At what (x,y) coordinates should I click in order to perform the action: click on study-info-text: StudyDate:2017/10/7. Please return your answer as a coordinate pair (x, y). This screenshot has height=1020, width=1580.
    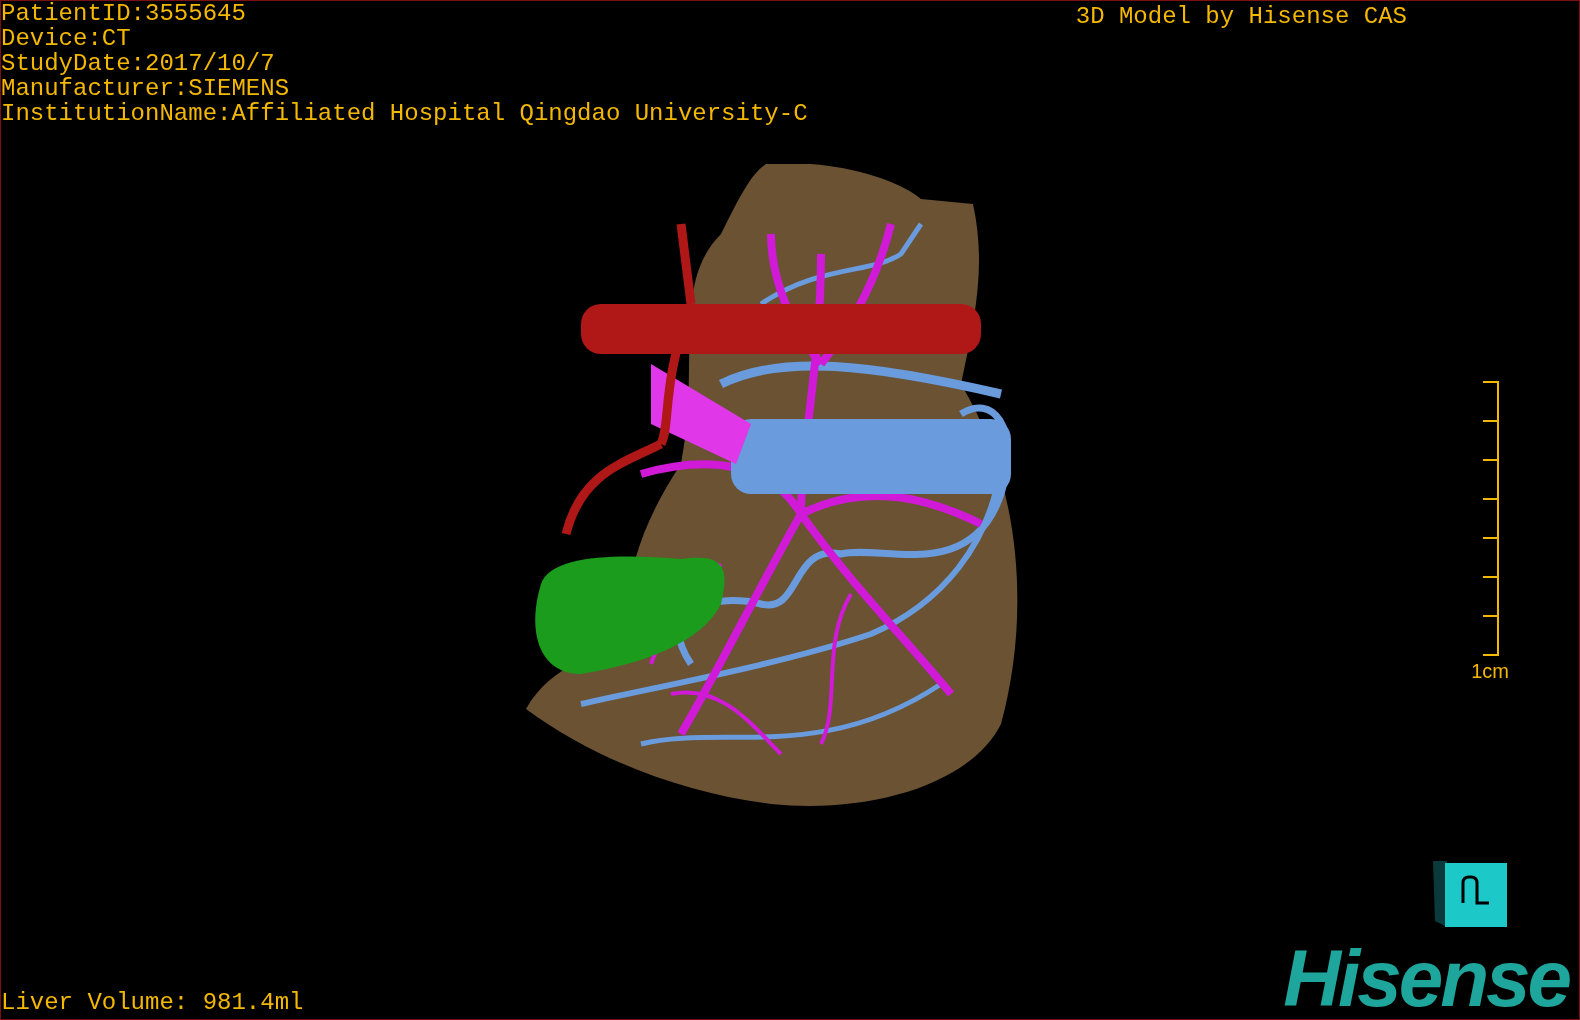
    Looking at the image, I should click on (138, 63).